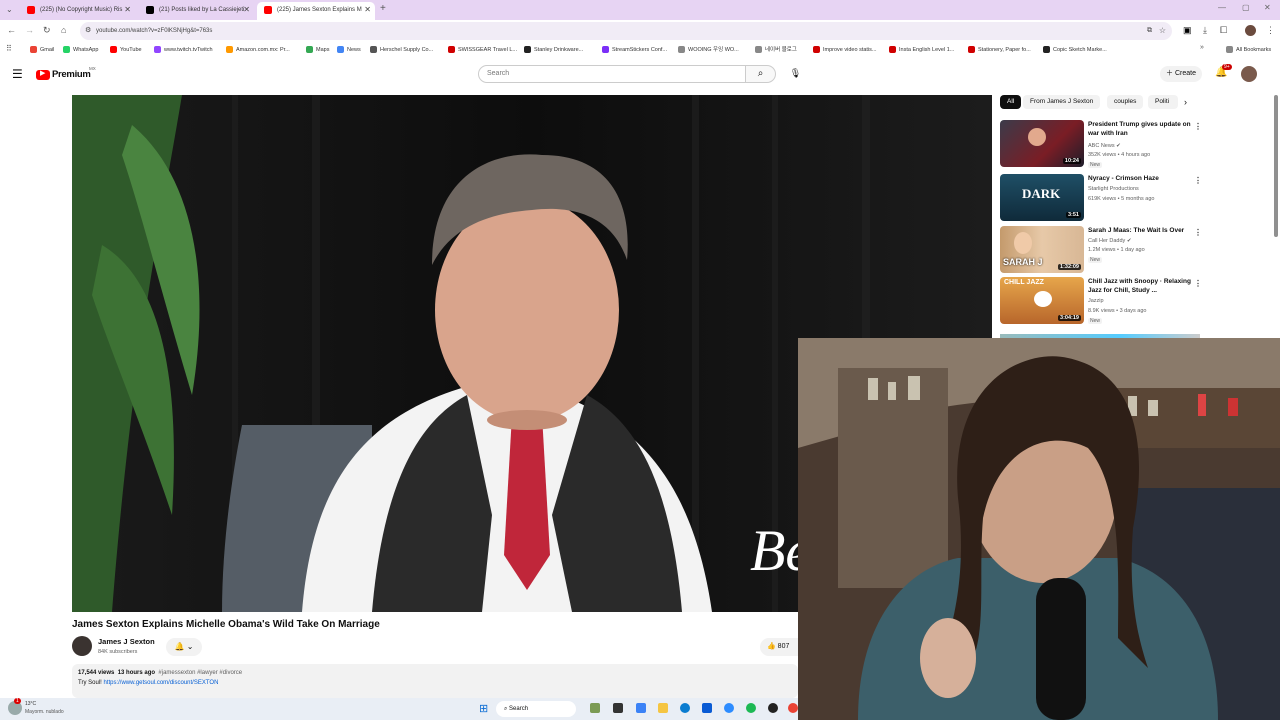 The image size is (1280, 720). What do you see at coordinates (317, 50) in the screenshot?
I see `bookmark-item: Maps` at bounding box center [317, 50].